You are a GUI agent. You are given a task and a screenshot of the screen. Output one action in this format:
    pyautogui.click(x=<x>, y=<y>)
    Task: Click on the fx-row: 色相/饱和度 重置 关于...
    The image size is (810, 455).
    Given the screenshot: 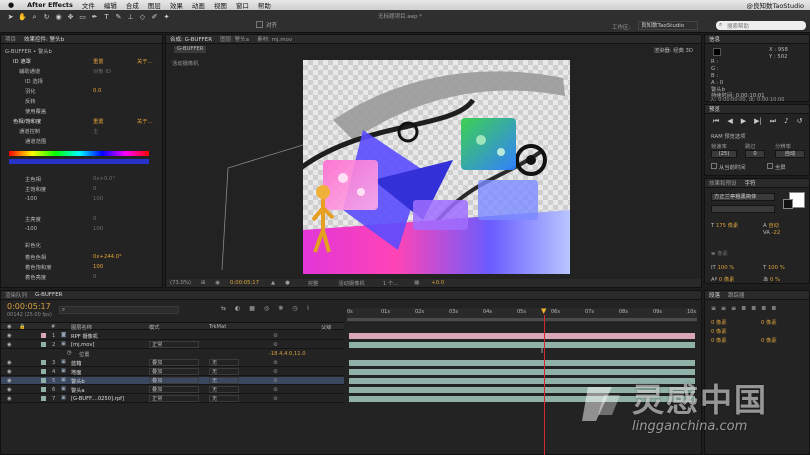 What is the action you would take?
    pyautogui.click(x=81, y=121)
    